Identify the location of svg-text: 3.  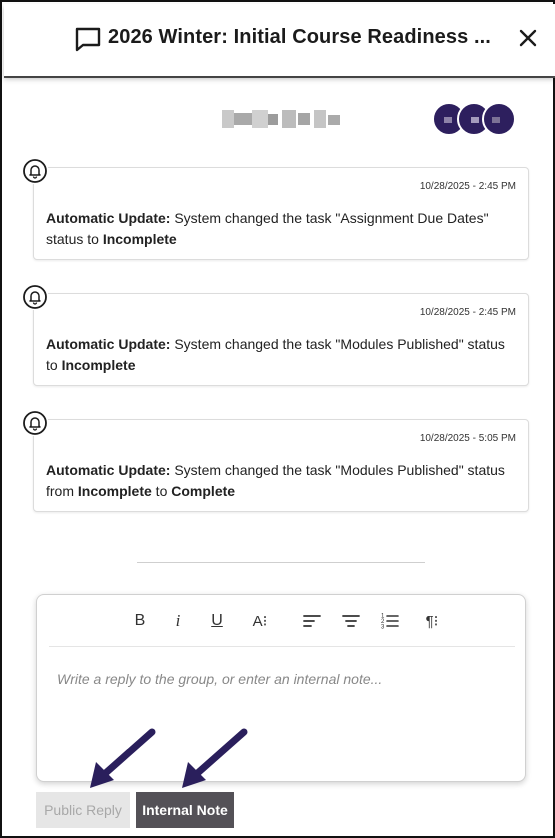
(383, 628).